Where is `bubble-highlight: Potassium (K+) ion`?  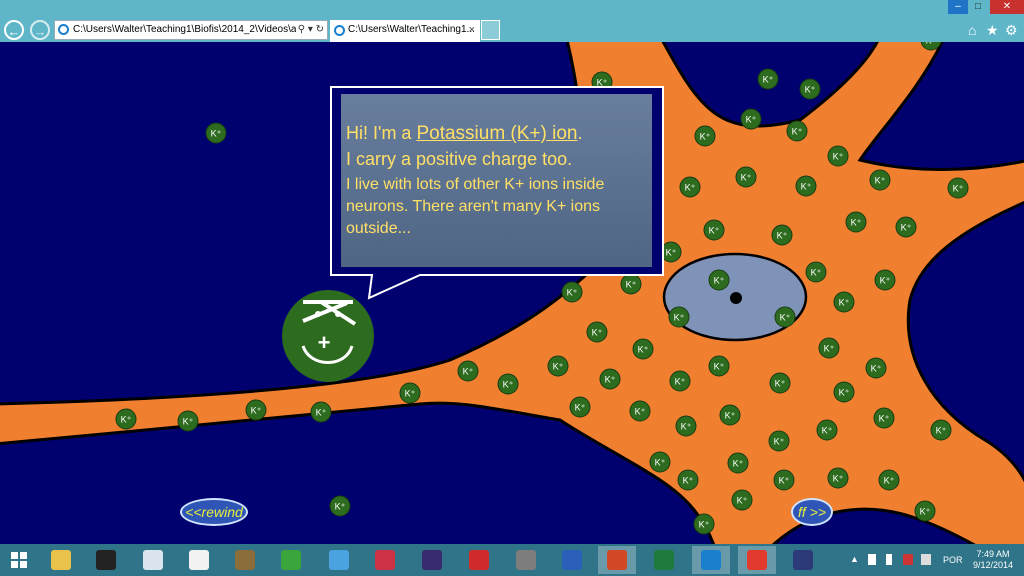 bubble-highlight: Potassium (K+) ion is located at coordinates (497, 133).